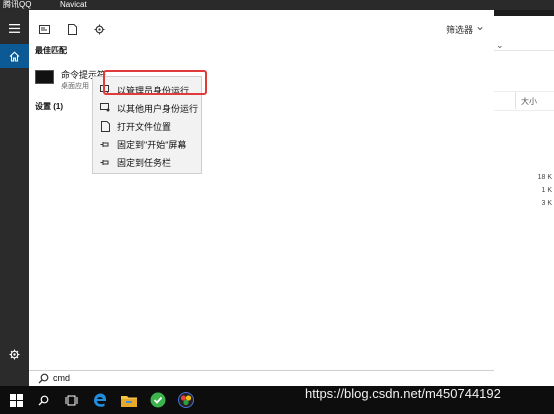 The width and height of the screenshot is (554, 414). I want to click on document-list-icon, so click(44, 29).